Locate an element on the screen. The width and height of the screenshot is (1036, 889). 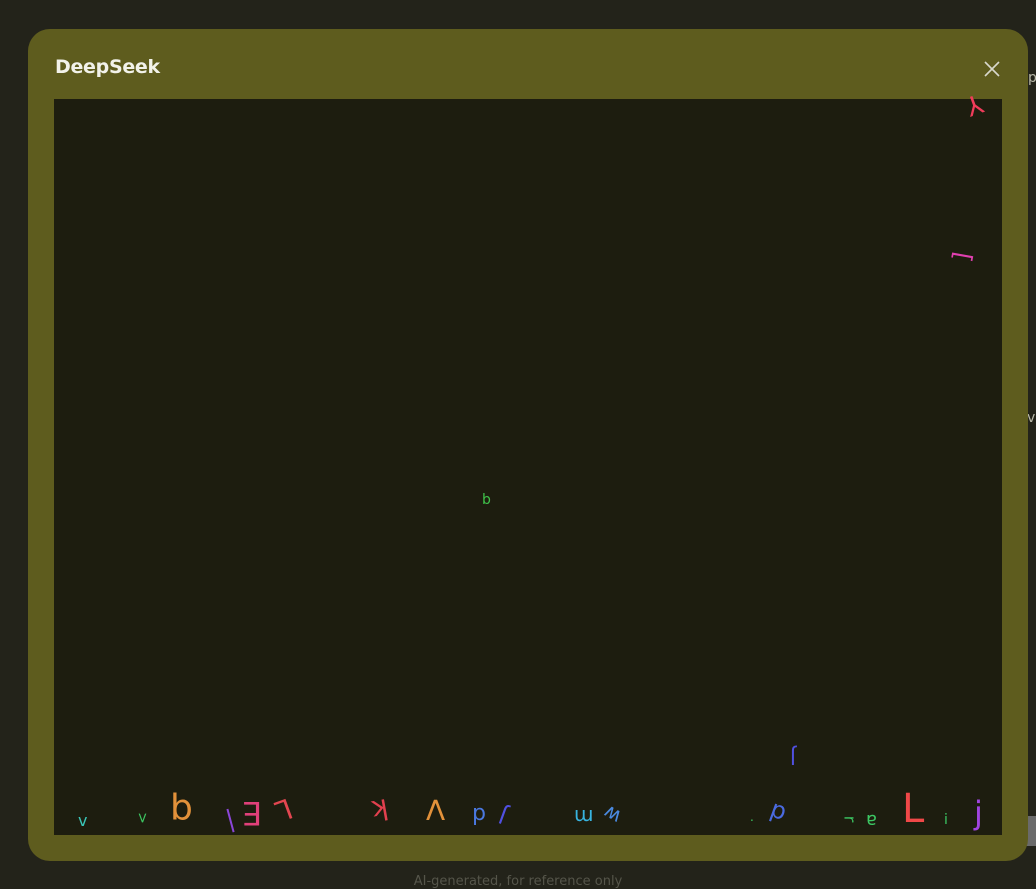
glyph-letter: a is located at coordinates (872, 820).